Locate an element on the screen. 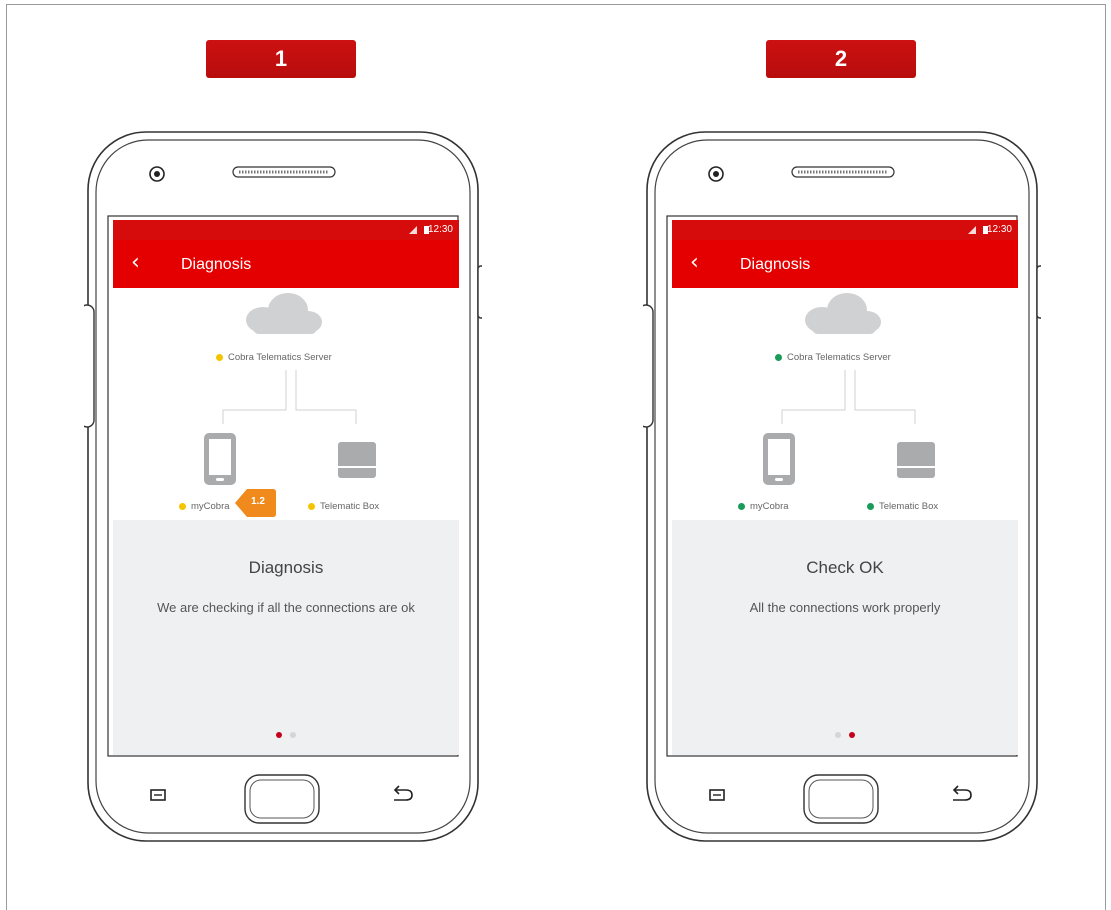  callout-number: 1.2 is located at coordinates (258, 501).